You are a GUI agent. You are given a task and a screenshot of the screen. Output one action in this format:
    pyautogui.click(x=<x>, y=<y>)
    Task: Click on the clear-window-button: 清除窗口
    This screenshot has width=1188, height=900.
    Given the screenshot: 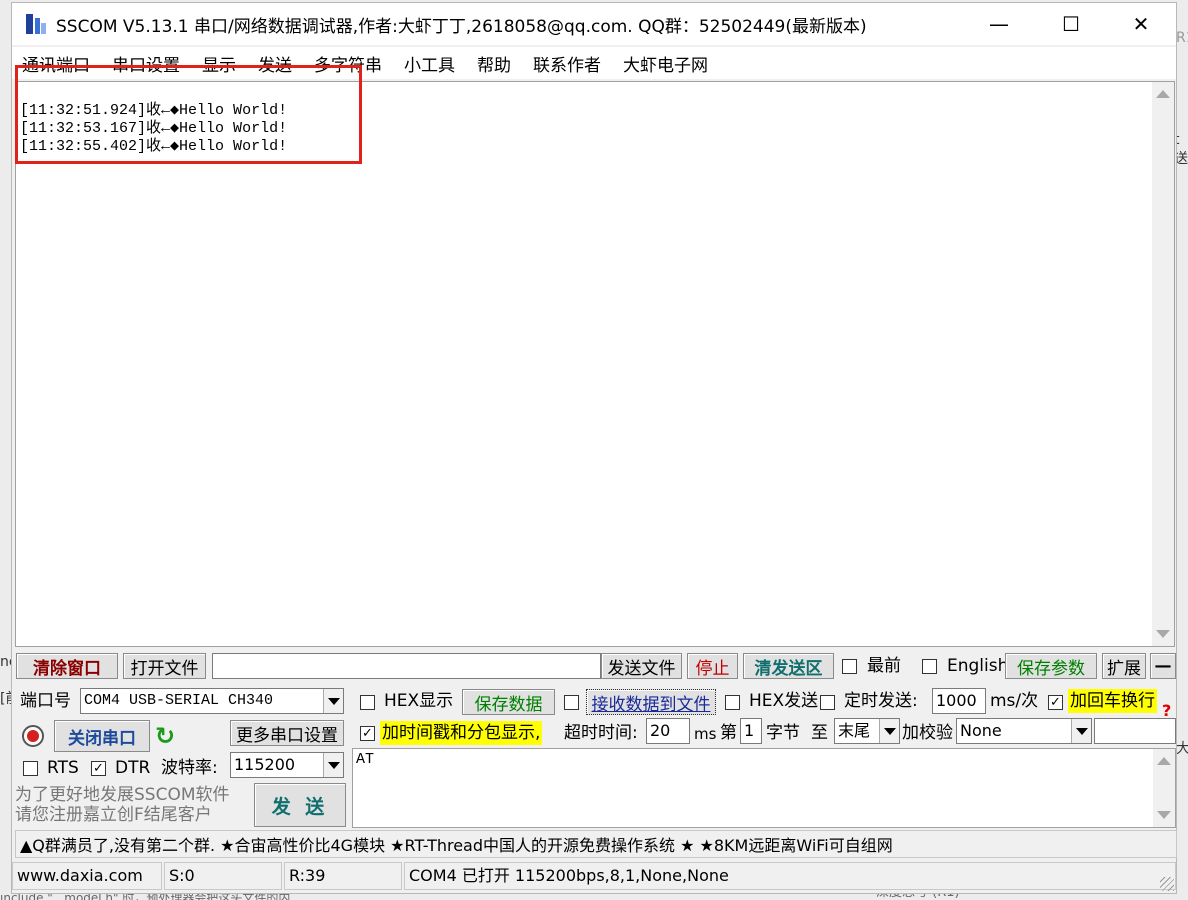 What is the action you would take?
    pyautogui.click(x=67, y=666)
    